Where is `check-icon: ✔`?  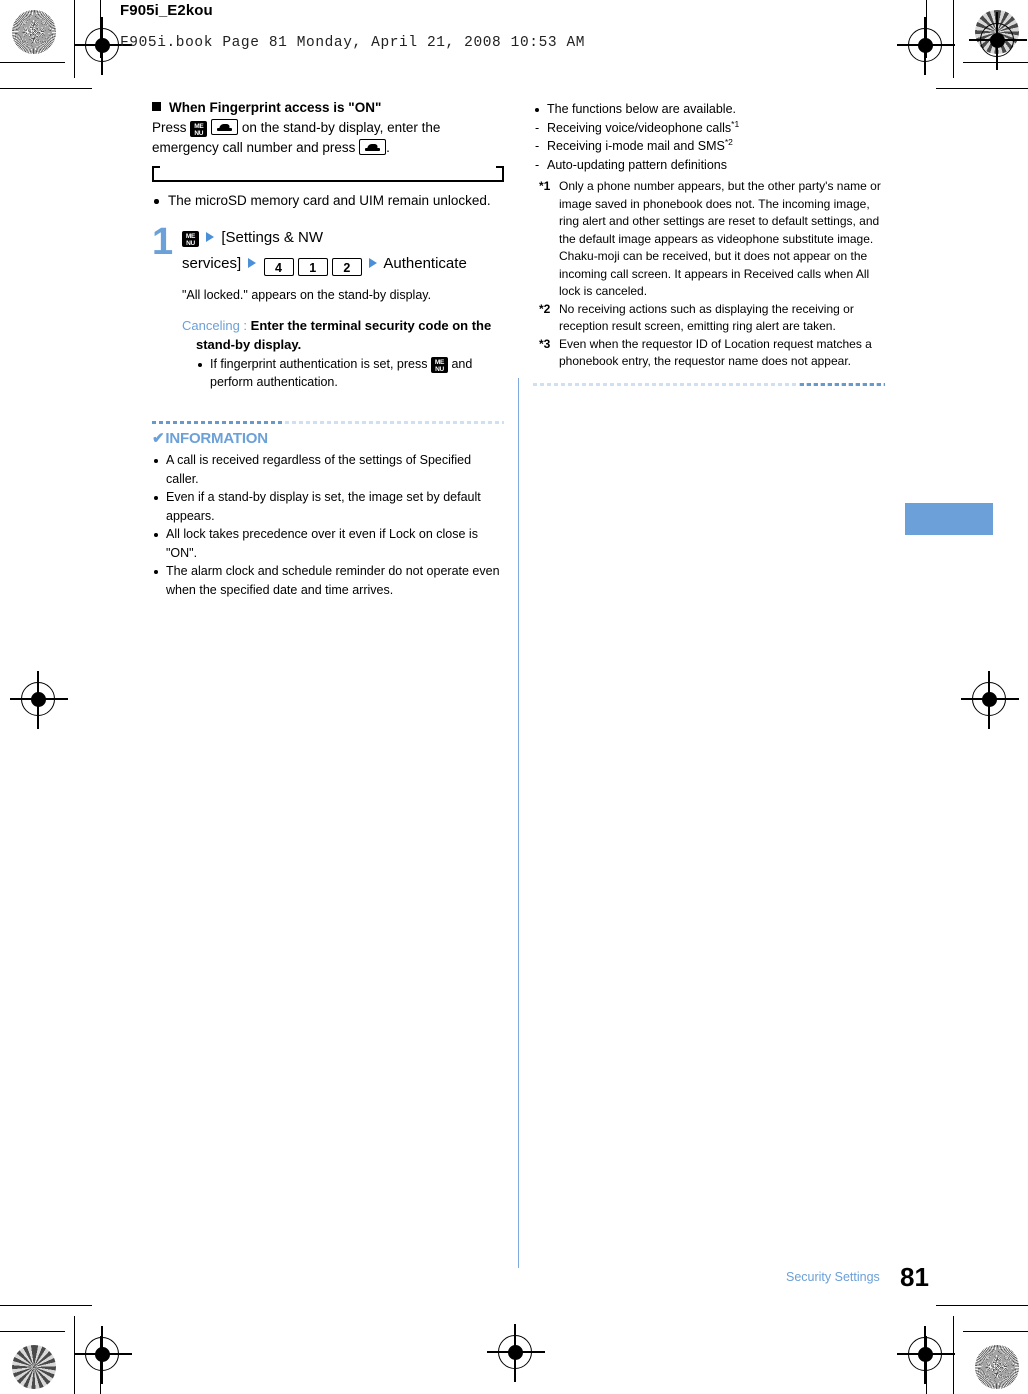 check-icon: ✔ is located at coordinates (158, 438).